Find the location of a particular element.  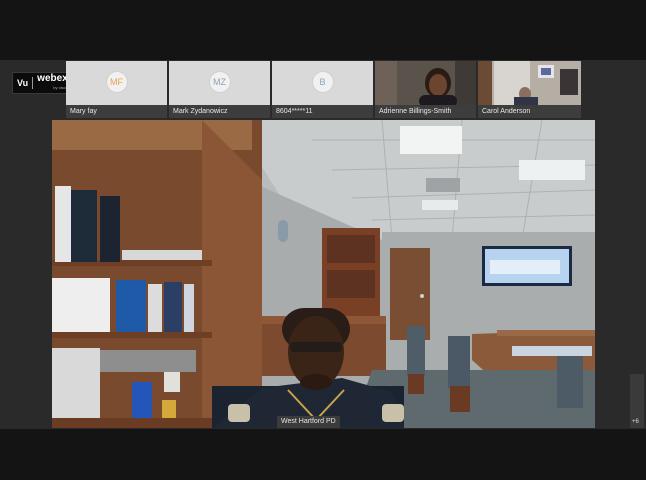

participant-tile: MF Mary fay is located at coordinates (116, 89).